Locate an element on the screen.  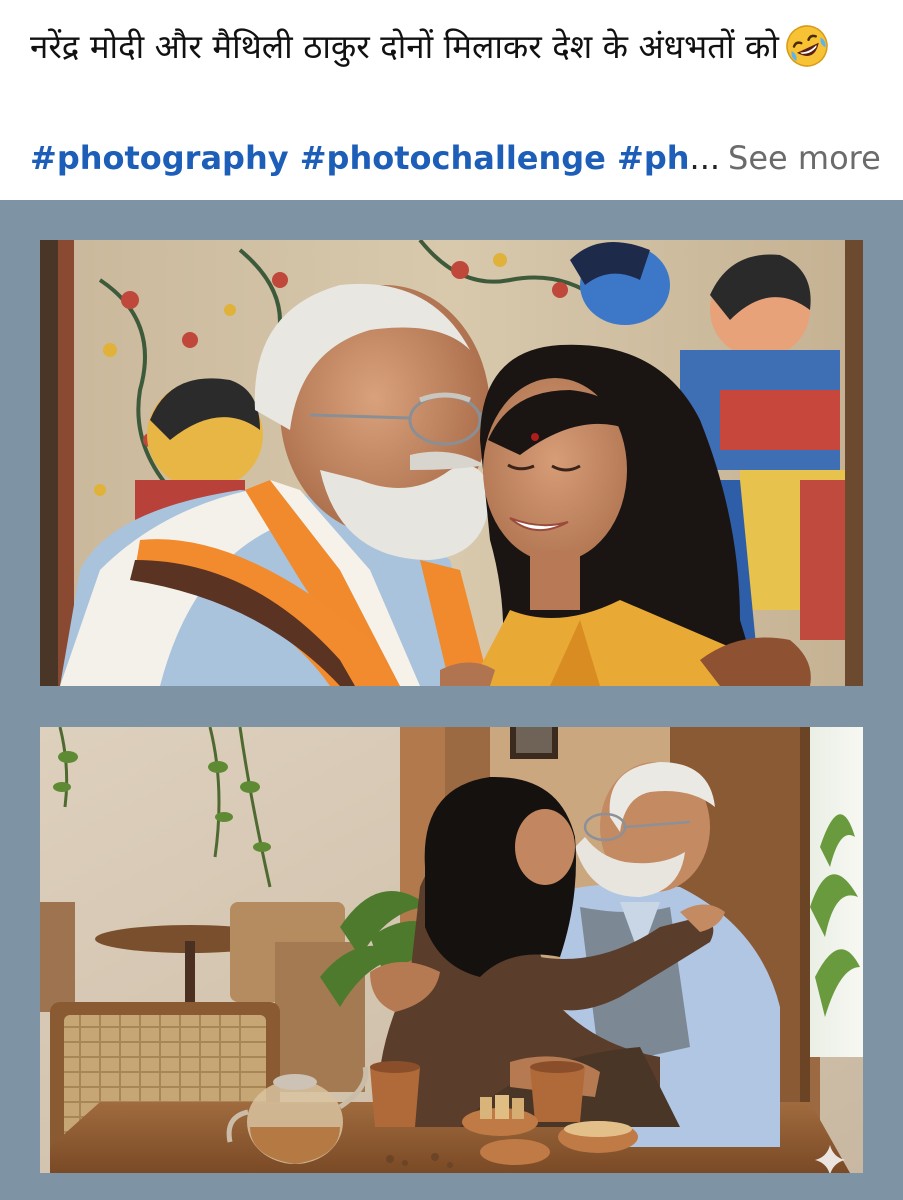
rolling-laughing-emoji-icon is located at coordinates (807, 45).